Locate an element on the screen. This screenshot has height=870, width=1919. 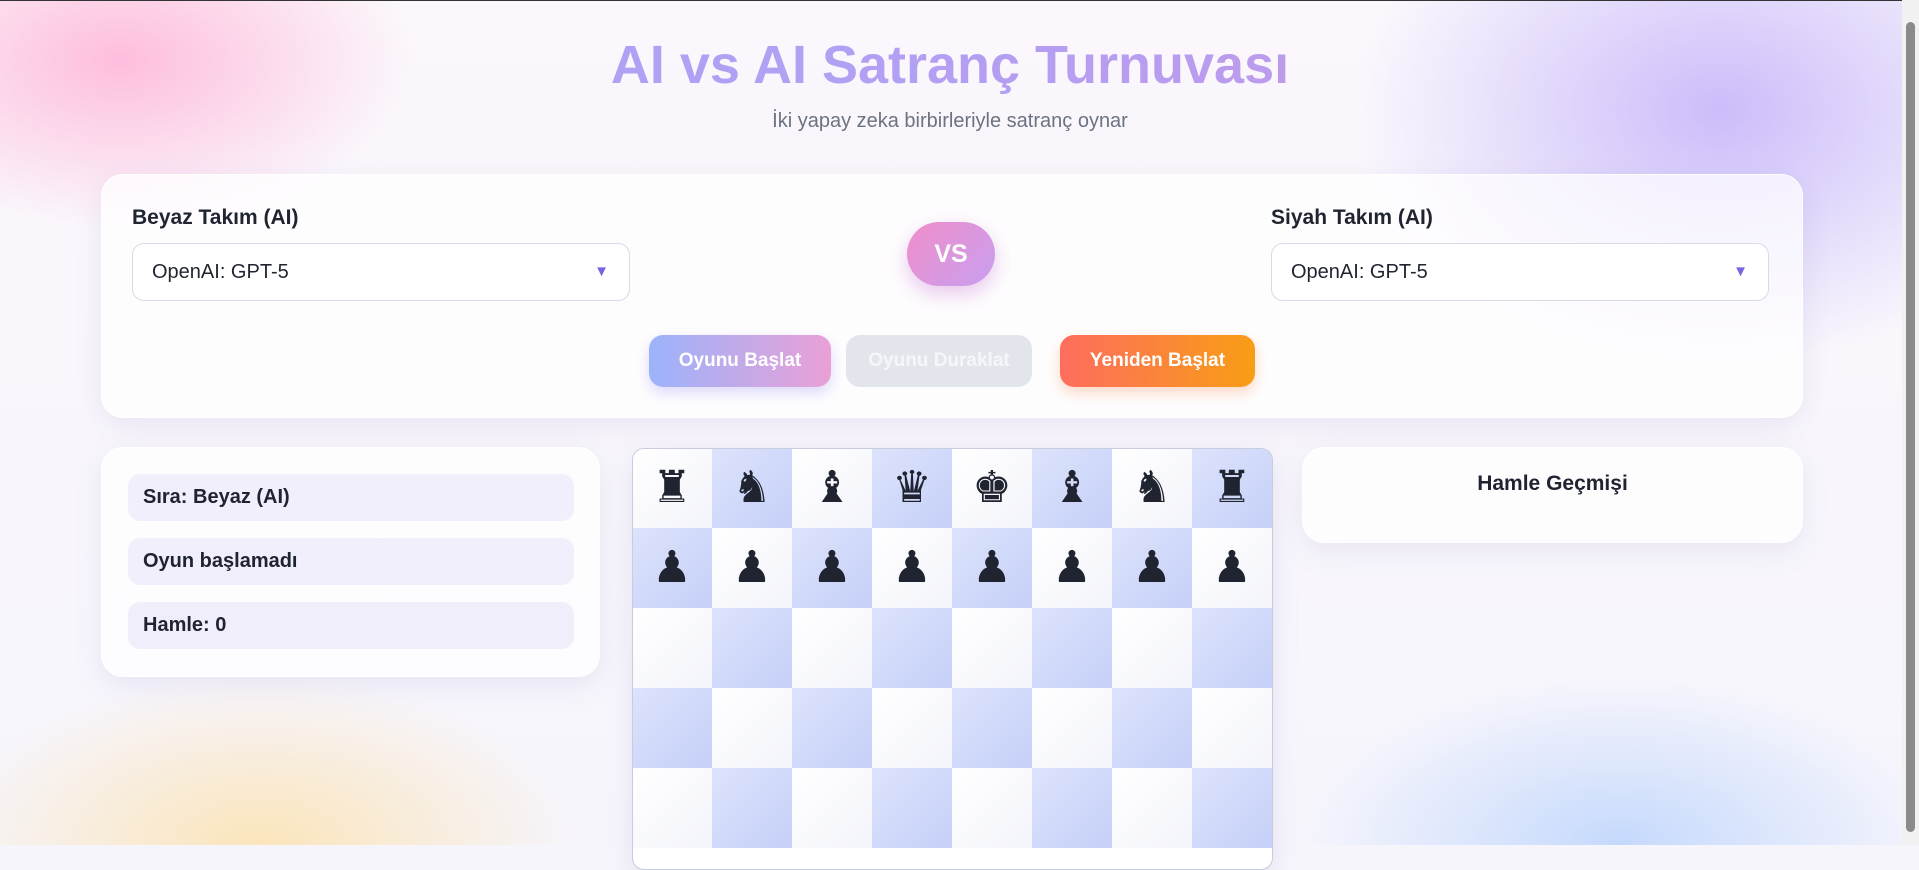
board-square-b5 is located at coordinates (752, 728).